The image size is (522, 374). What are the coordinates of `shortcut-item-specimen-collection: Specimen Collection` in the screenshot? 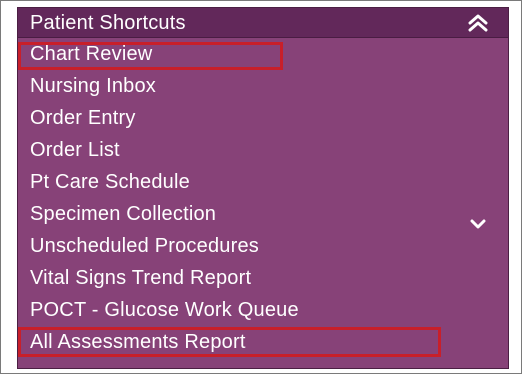 It's located at (263, 214).